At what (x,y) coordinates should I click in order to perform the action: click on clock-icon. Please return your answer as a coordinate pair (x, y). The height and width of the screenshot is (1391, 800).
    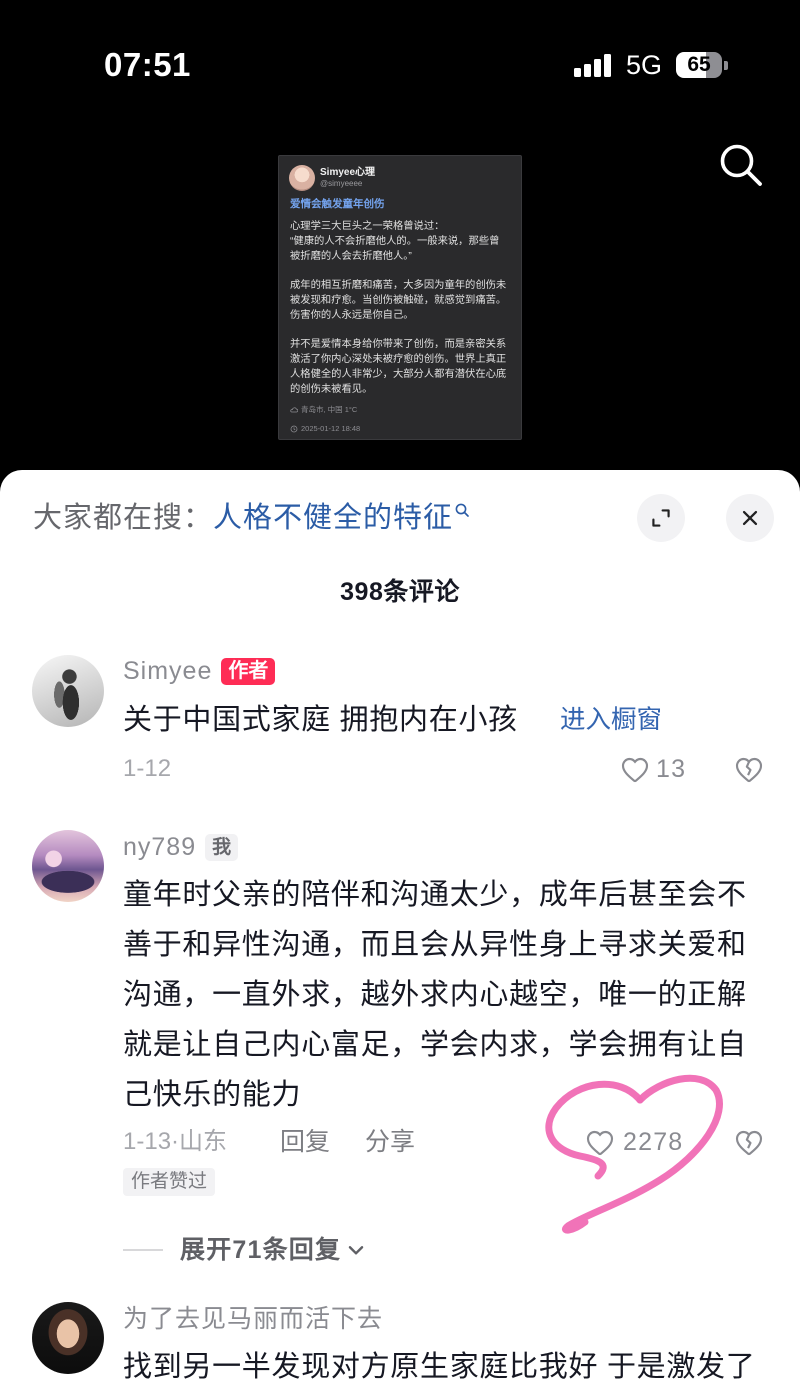
    Looking at the image, I should click on (294, 429).